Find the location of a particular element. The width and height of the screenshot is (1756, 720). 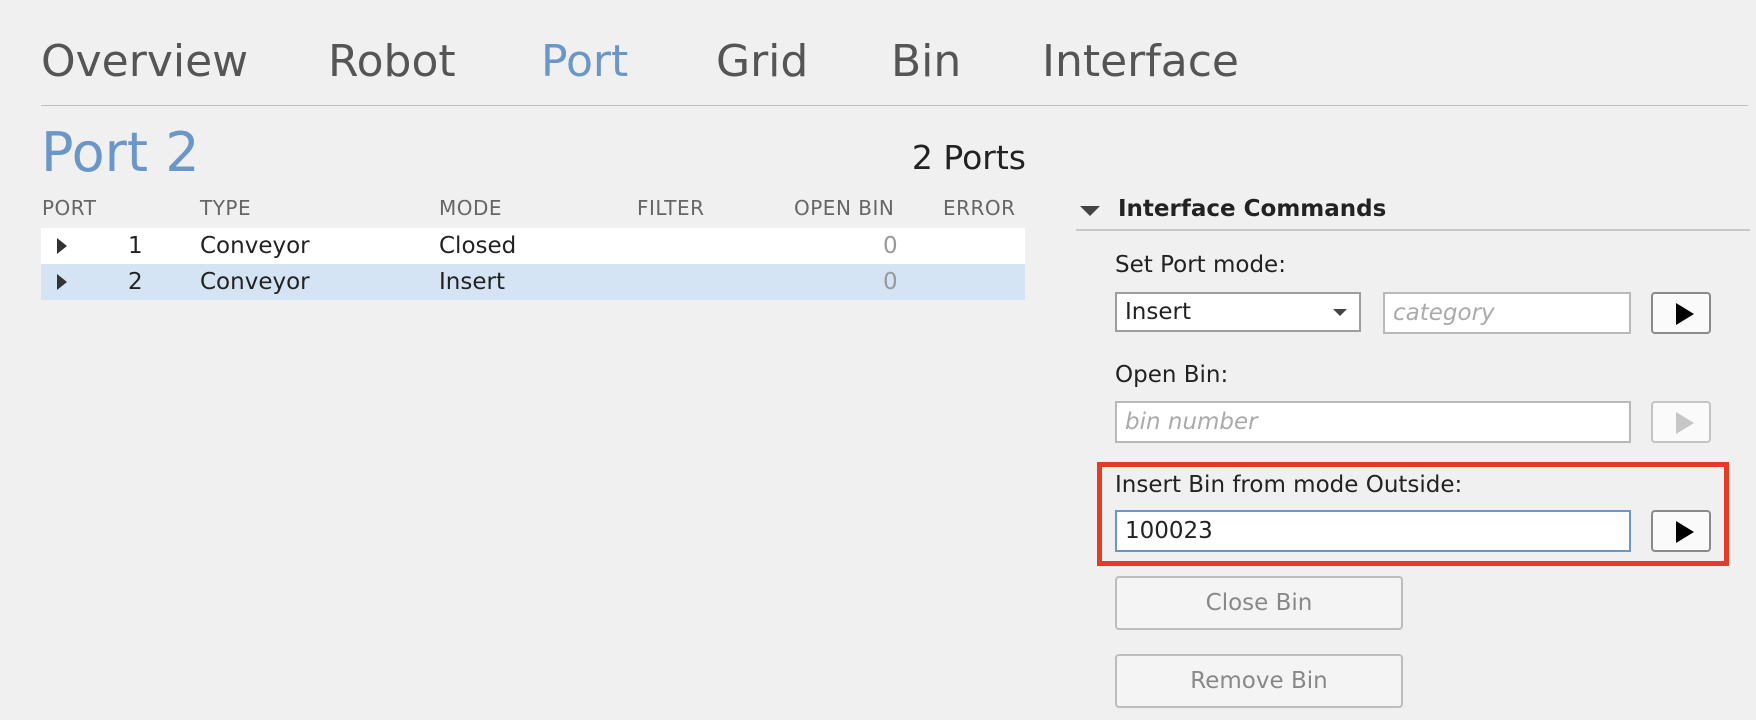

tab-grid: Grid is located at coordinates (762, 62).